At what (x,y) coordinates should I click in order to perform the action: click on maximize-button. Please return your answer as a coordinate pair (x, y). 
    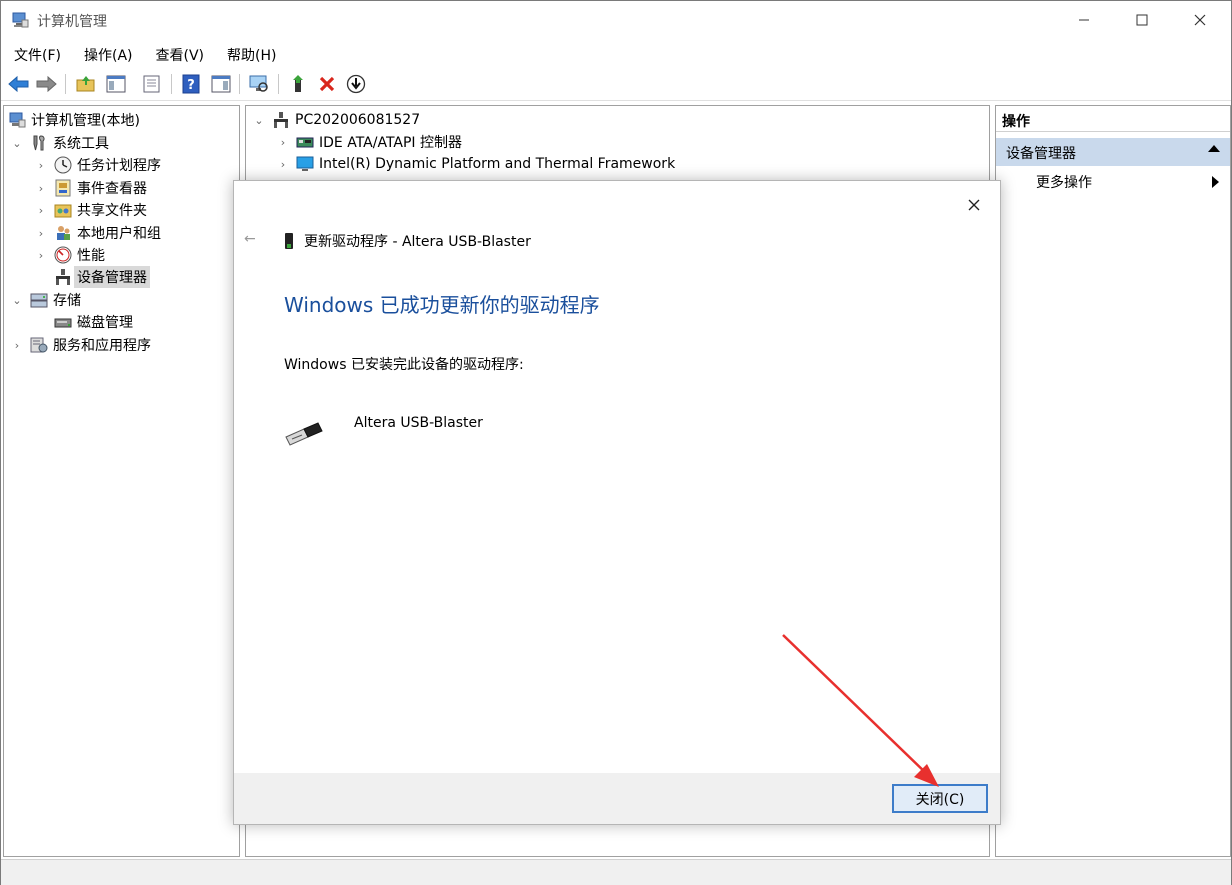
    Looking at the image, I should click on (1142, 20).